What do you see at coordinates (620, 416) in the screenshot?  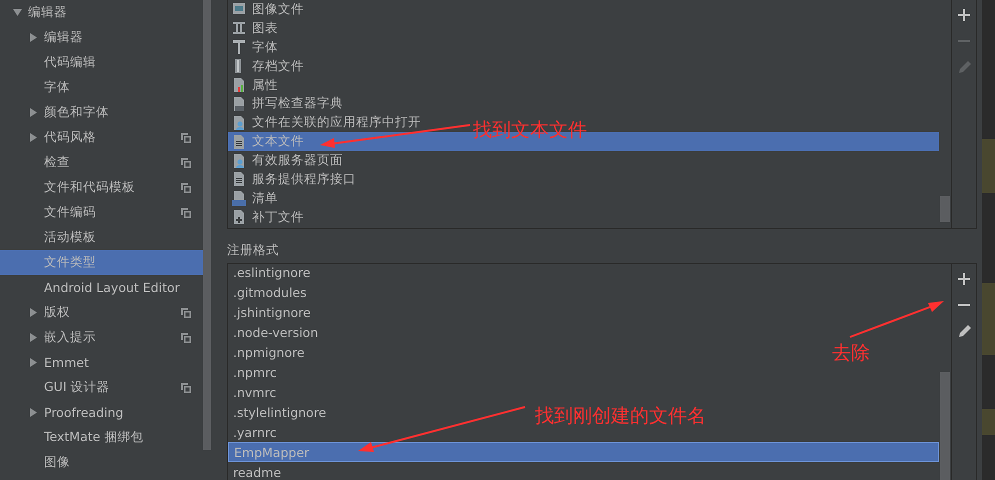 I see `annotation-text: 找到刚创建的文件名` at bounding box center [620, 416].